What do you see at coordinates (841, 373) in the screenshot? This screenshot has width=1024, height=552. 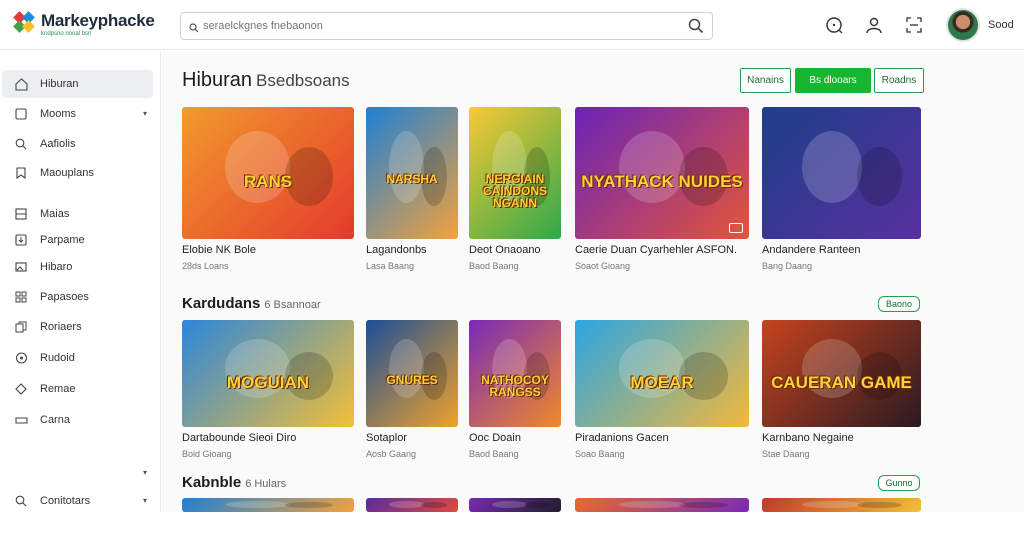 I see `game-thumbnail: CAUERAN GAME` at bounding box center [841, 373].